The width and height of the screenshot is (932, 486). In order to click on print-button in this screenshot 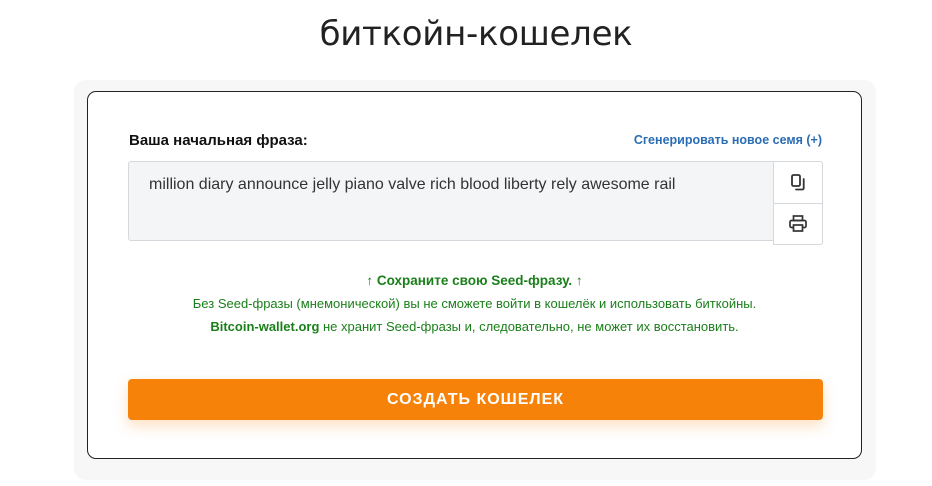, I will do `click(798, 223)`.